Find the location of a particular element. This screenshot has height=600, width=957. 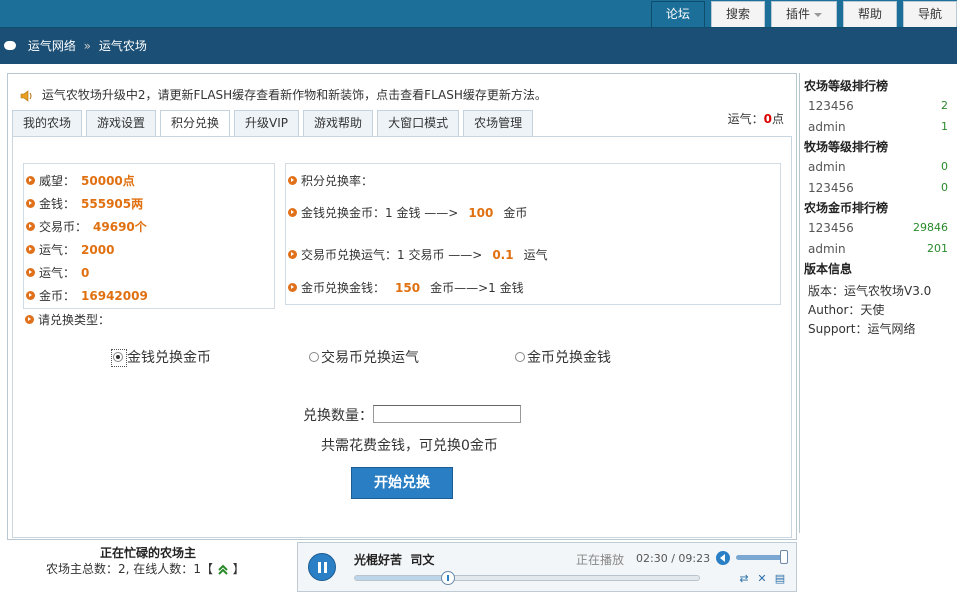

luck-display: 运气：0点 is located at coordinates (756, 118).